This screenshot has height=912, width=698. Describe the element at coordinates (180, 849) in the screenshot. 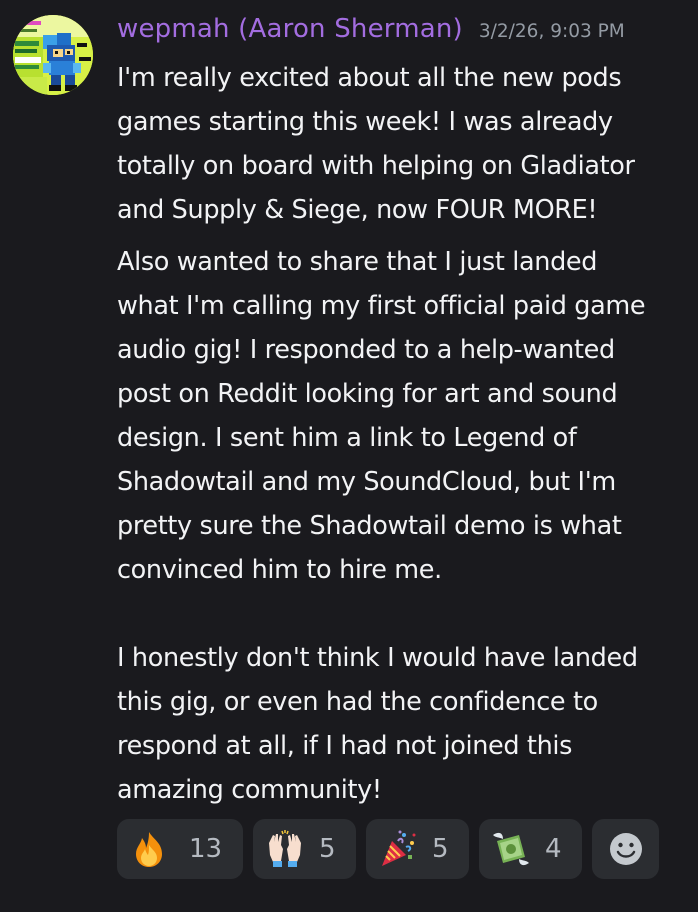

I see `reaction-fire: 13` at that location.